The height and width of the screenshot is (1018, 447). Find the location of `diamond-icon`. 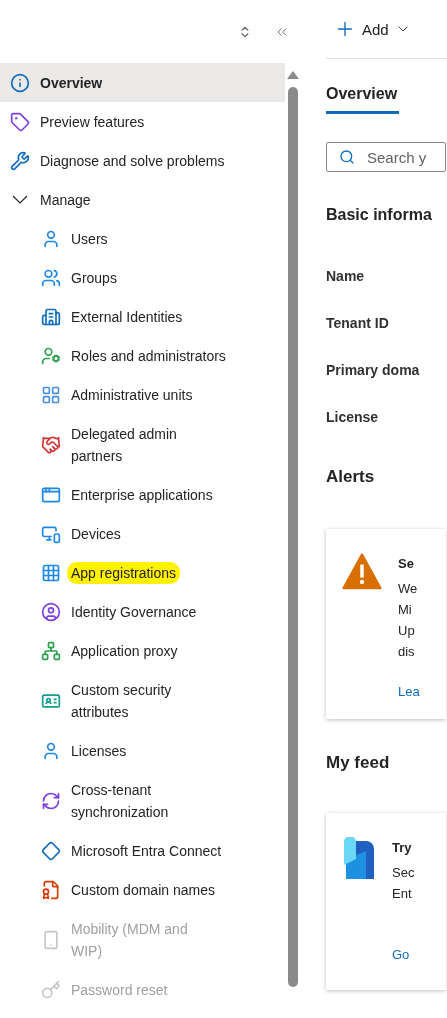

diamond-icon is located at coordinates (51, 850).